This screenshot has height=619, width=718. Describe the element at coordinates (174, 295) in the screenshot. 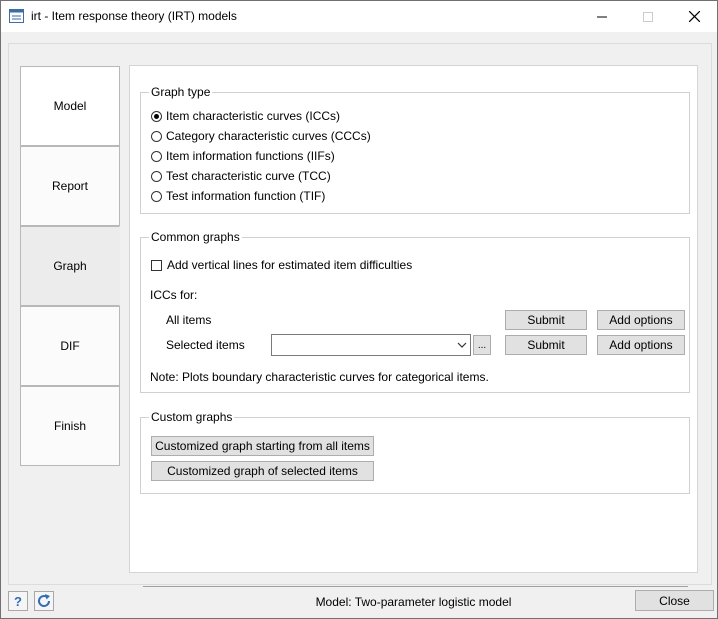

I see `iccs-for-label: ICCs for:` at that location.